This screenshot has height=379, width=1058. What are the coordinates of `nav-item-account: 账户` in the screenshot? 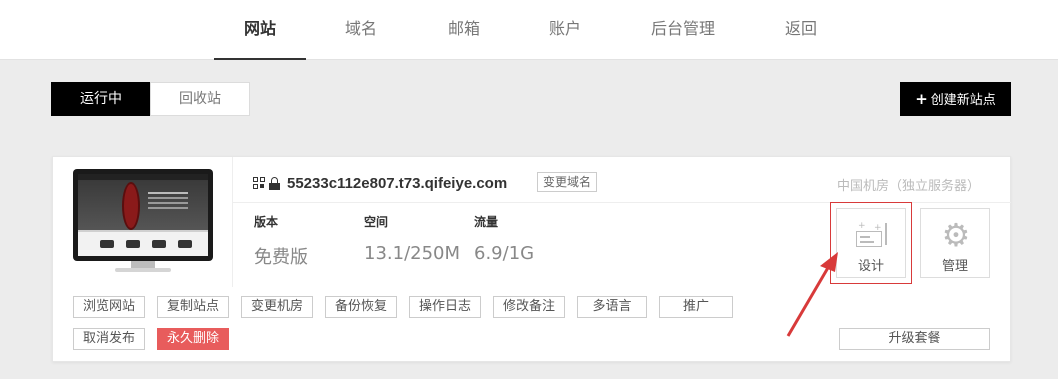 It's located at (565, 30).